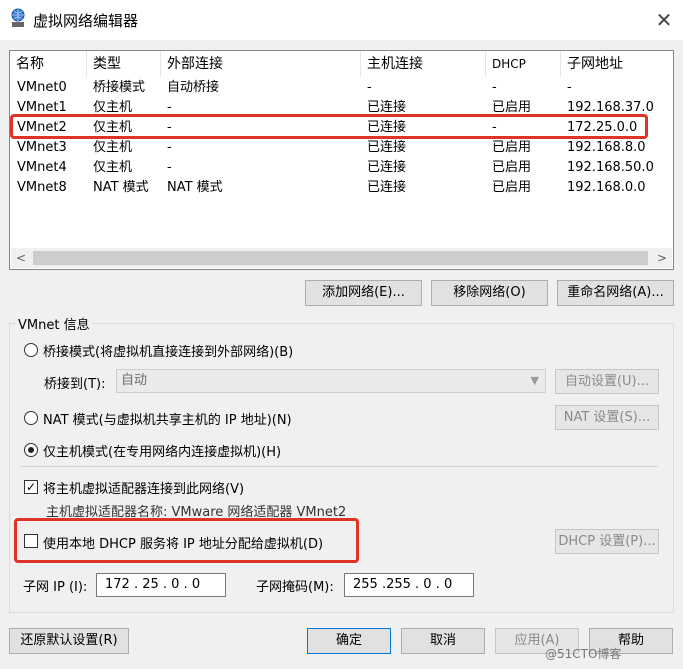  What do you see at coordinates (42, 187) in the screenshot?
I see `cell-name: VMnet8` at bounding box center [42, 187].